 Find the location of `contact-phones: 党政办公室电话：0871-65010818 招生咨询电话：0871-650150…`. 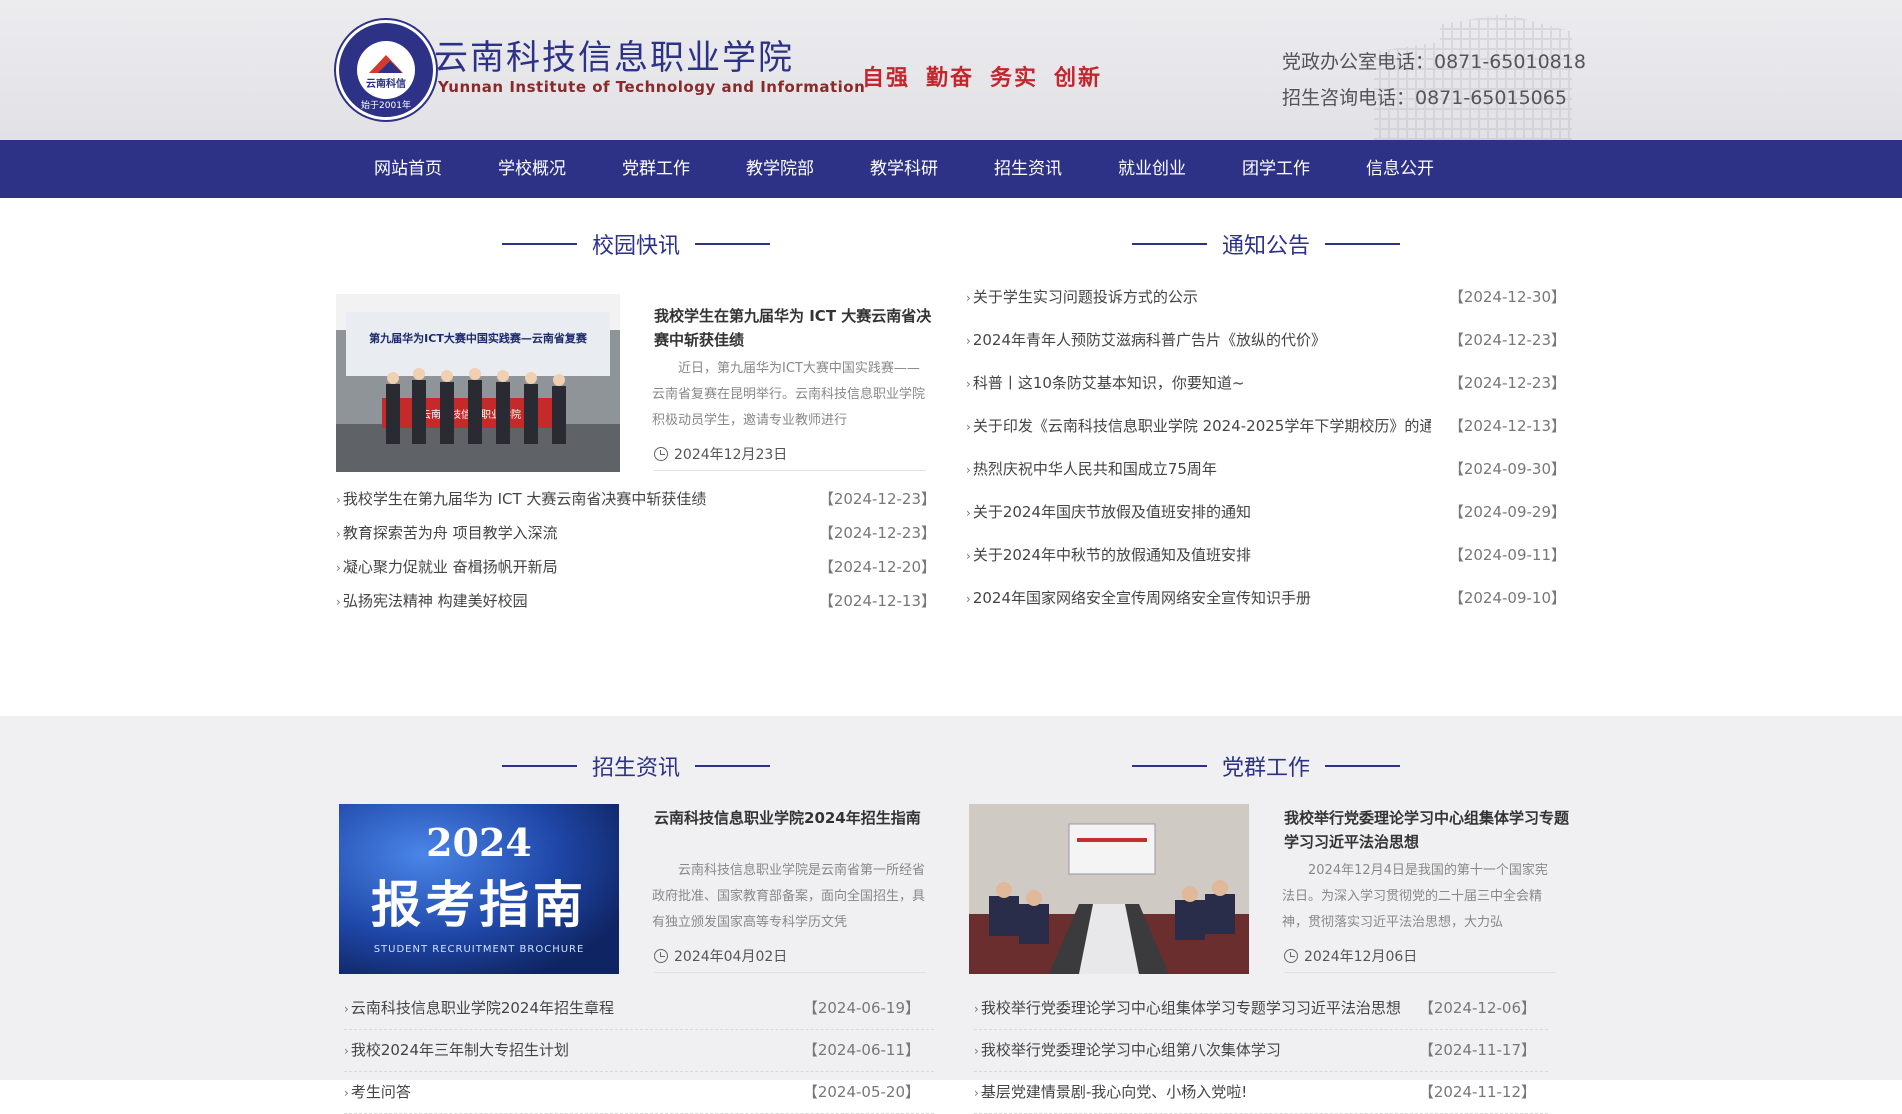

contact-phones: 党政办公室电话：0871-65010818 招生咨询电话：0871-650150… is located at coordinates (1434, 80).